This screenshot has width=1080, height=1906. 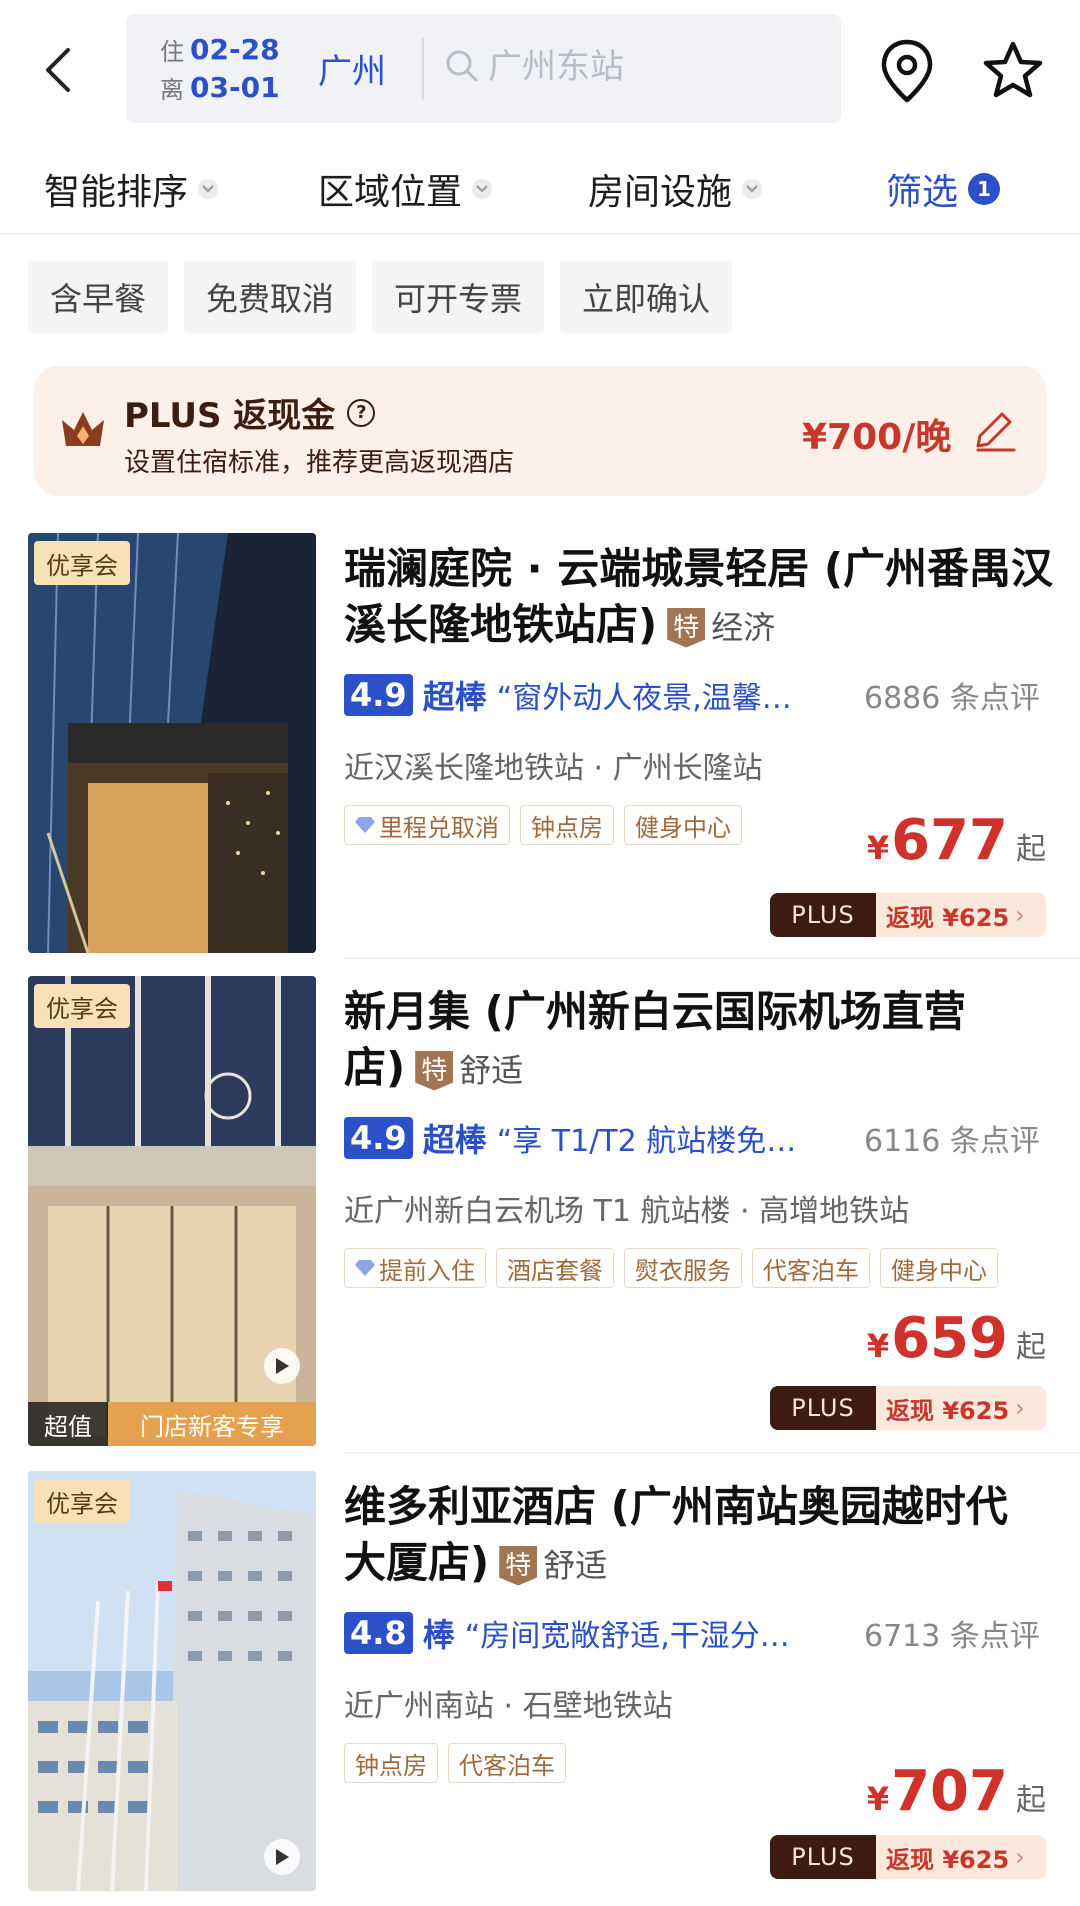 What do you see at coordinates (964, 1633) in the screenshot?
I see `review-count: 6713 条点评` at bounding box center [964, 1633].